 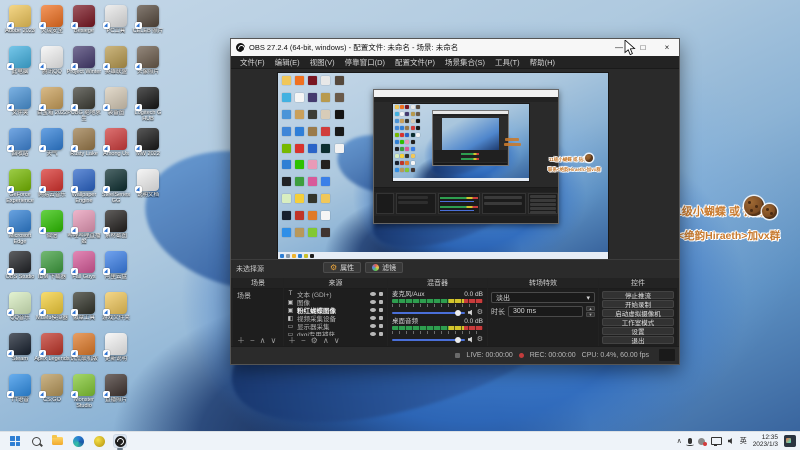 What do you see at coordinates (20, 227) in the screenshot?
I see `desktop-icon: Microsoft Edge` at bounding box center [20, 227].